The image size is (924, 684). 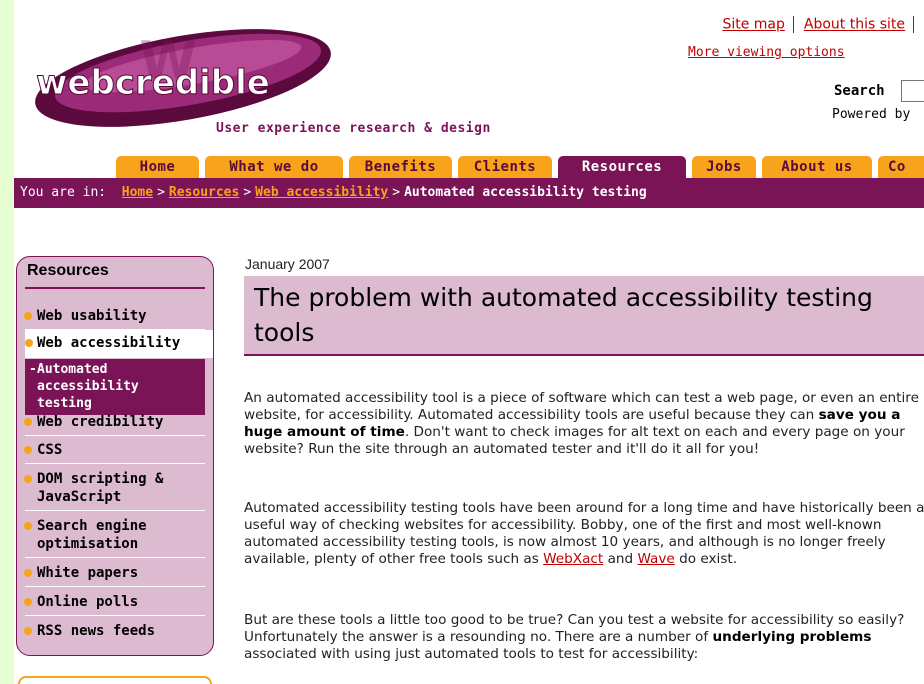 What do you see at coordinates (100, 488) in the screenshot?
I see `sidebar-item-label: DOM scripting & JavaScript` at bounding box center [100, 488].